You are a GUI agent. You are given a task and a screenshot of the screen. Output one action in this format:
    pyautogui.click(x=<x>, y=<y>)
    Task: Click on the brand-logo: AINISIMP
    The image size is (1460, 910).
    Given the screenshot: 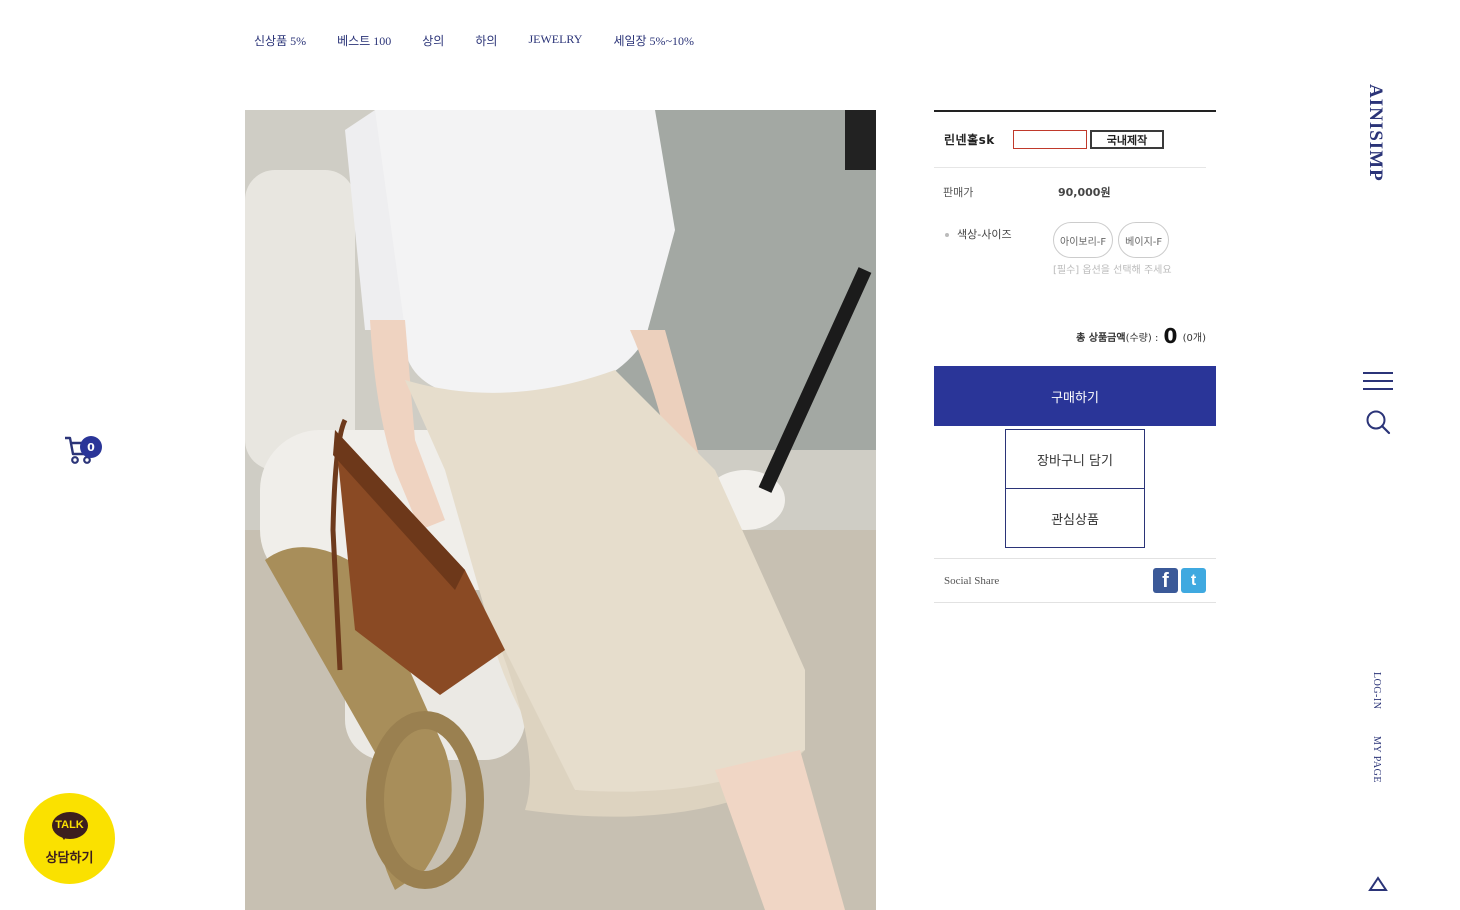 What is the action you would take?
    pyautogui.click(x=1375, y=133)
    